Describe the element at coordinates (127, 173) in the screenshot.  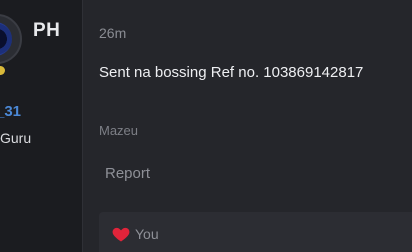
I see `report-link: Report` at that location.